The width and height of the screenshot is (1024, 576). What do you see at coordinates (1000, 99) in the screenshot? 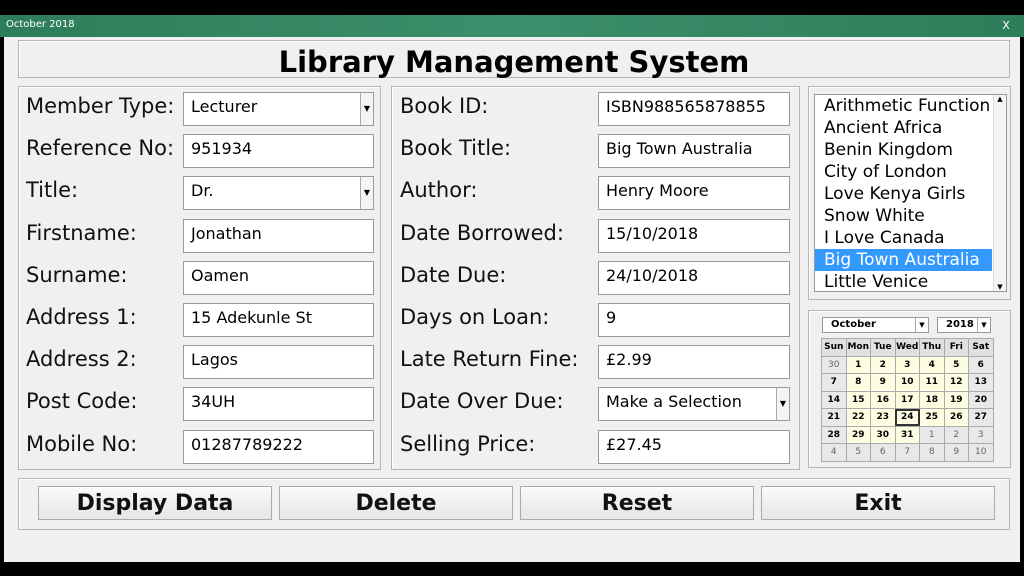
I see `scroll-up-icon: ▲` at bounding box center [1000, 99].